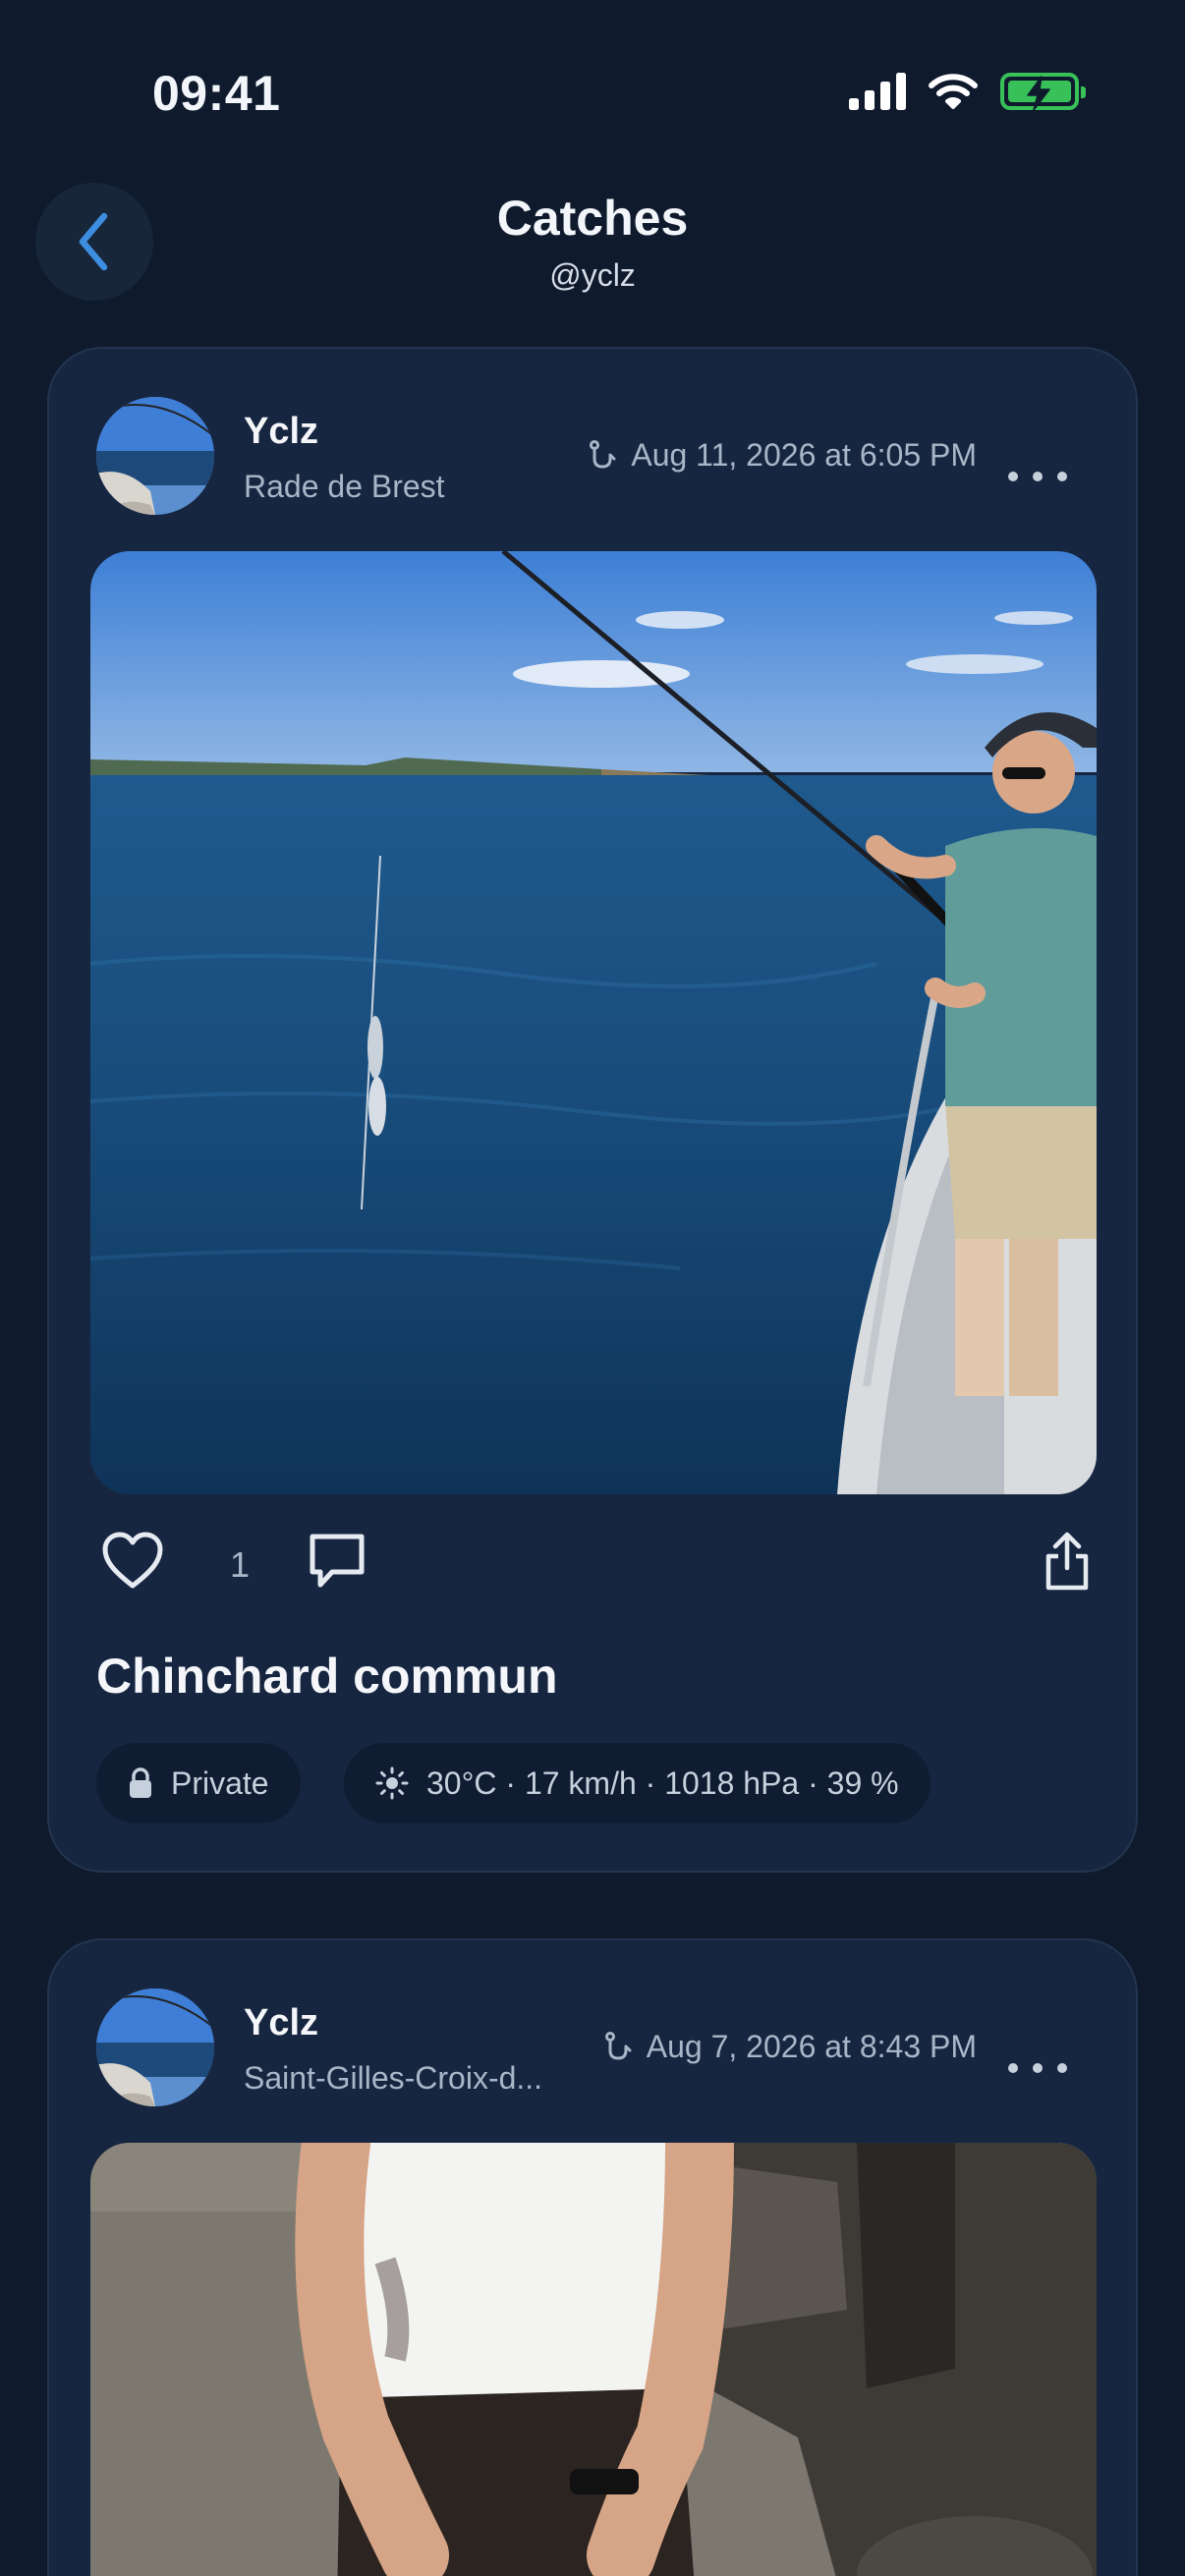  What do you see at coordinates (338, 1561) in the screenshot?
I see `comment-icon` at bounding box center [338, 1561].